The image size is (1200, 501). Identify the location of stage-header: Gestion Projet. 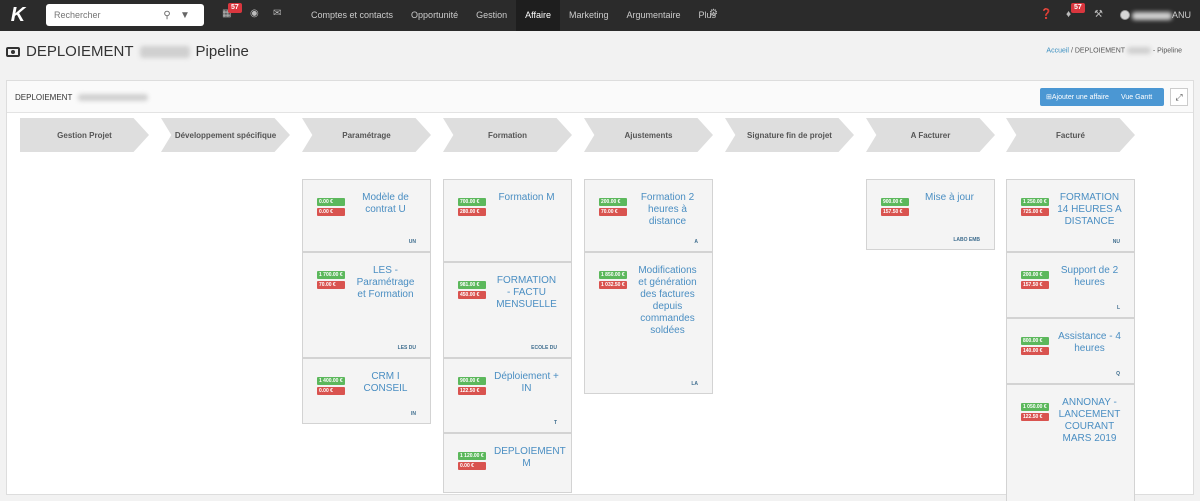
(84, 135).